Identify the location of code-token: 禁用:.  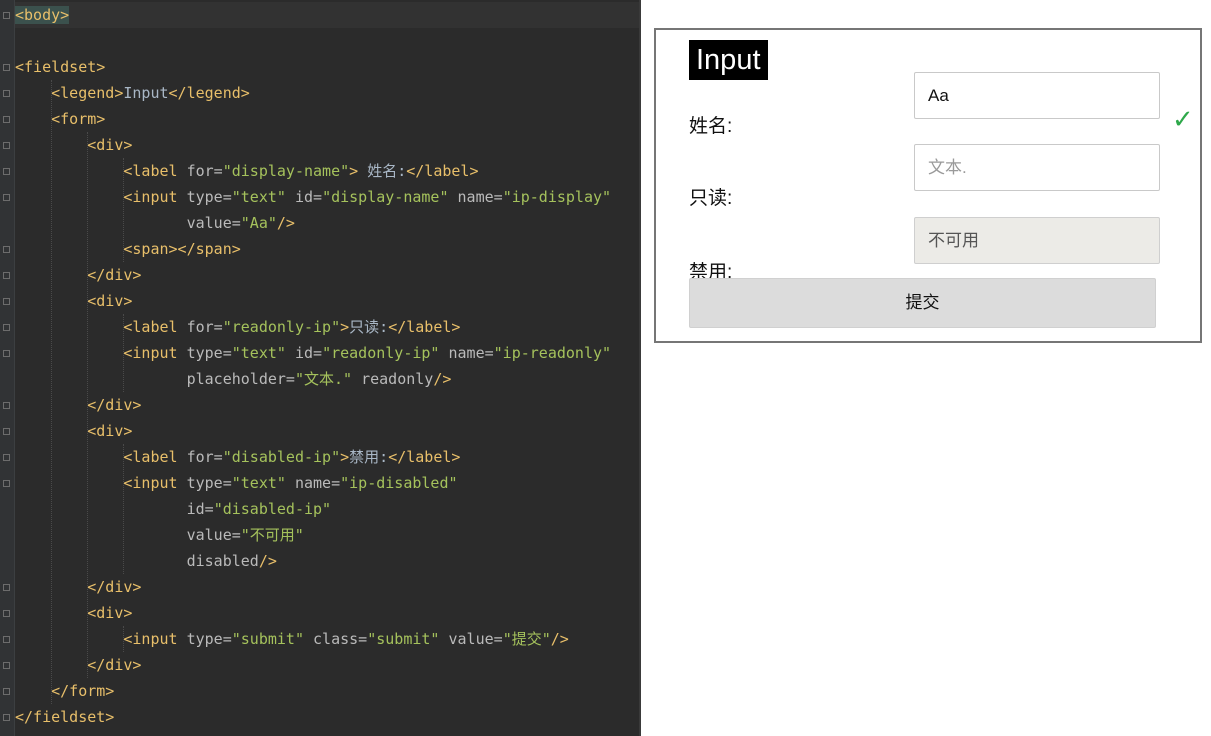
(369, 457).